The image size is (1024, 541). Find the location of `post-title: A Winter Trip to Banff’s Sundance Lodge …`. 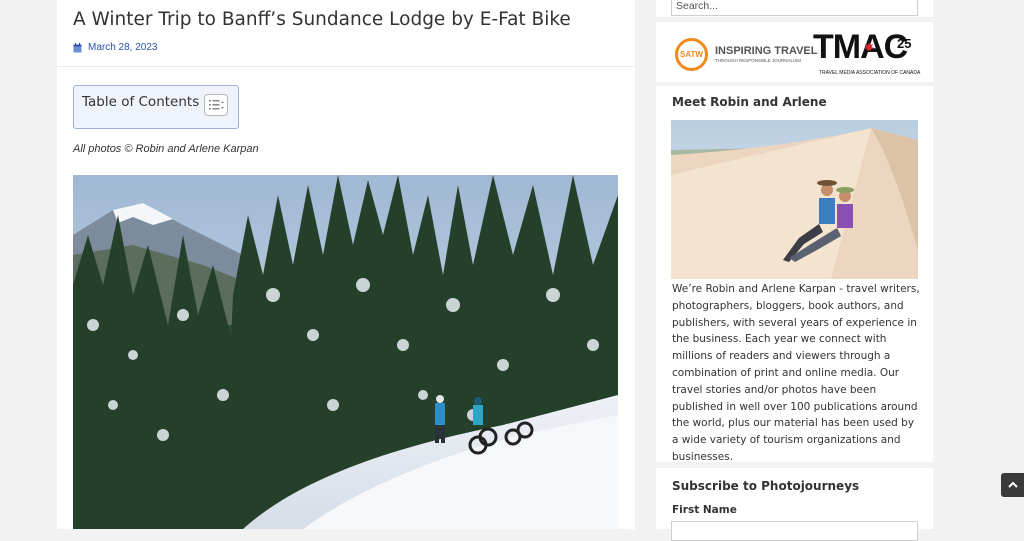

post-title: A Winter Trip to Banff’s Sundance Lodge … is located at coordinates (322, 19).